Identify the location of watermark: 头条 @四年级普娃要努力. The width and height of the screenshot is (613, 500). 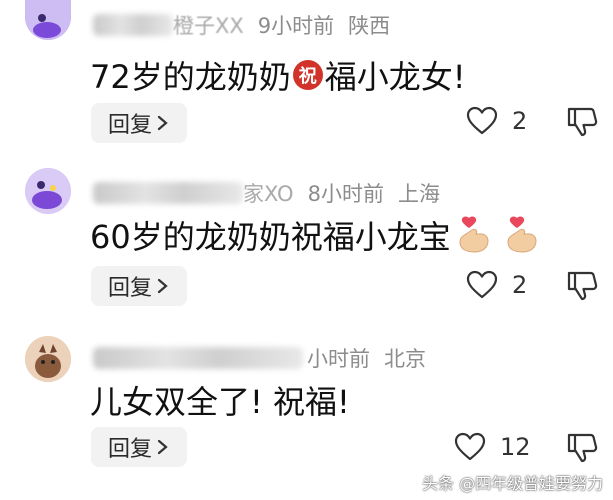
(513, 483).